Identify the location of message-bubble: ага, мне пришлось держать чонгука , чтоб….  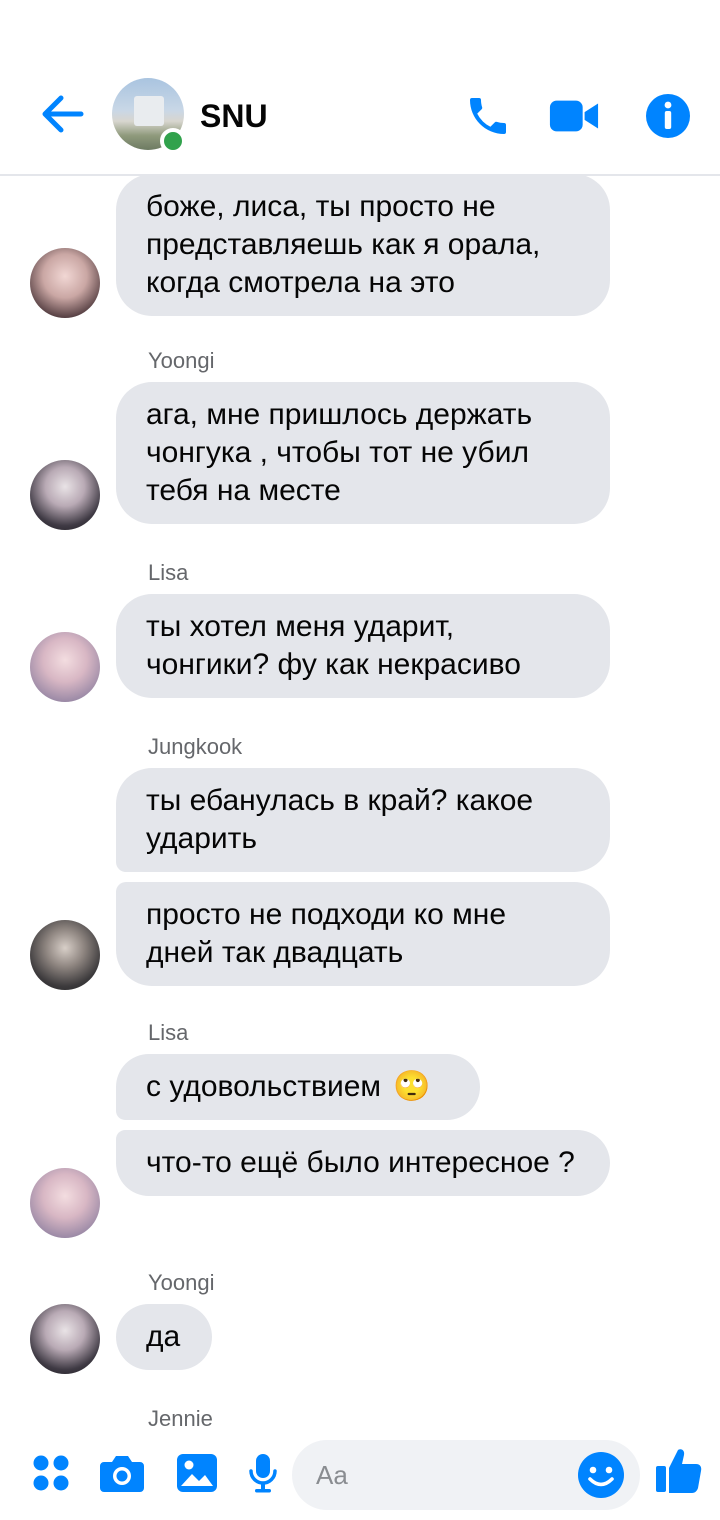
(363, 453).